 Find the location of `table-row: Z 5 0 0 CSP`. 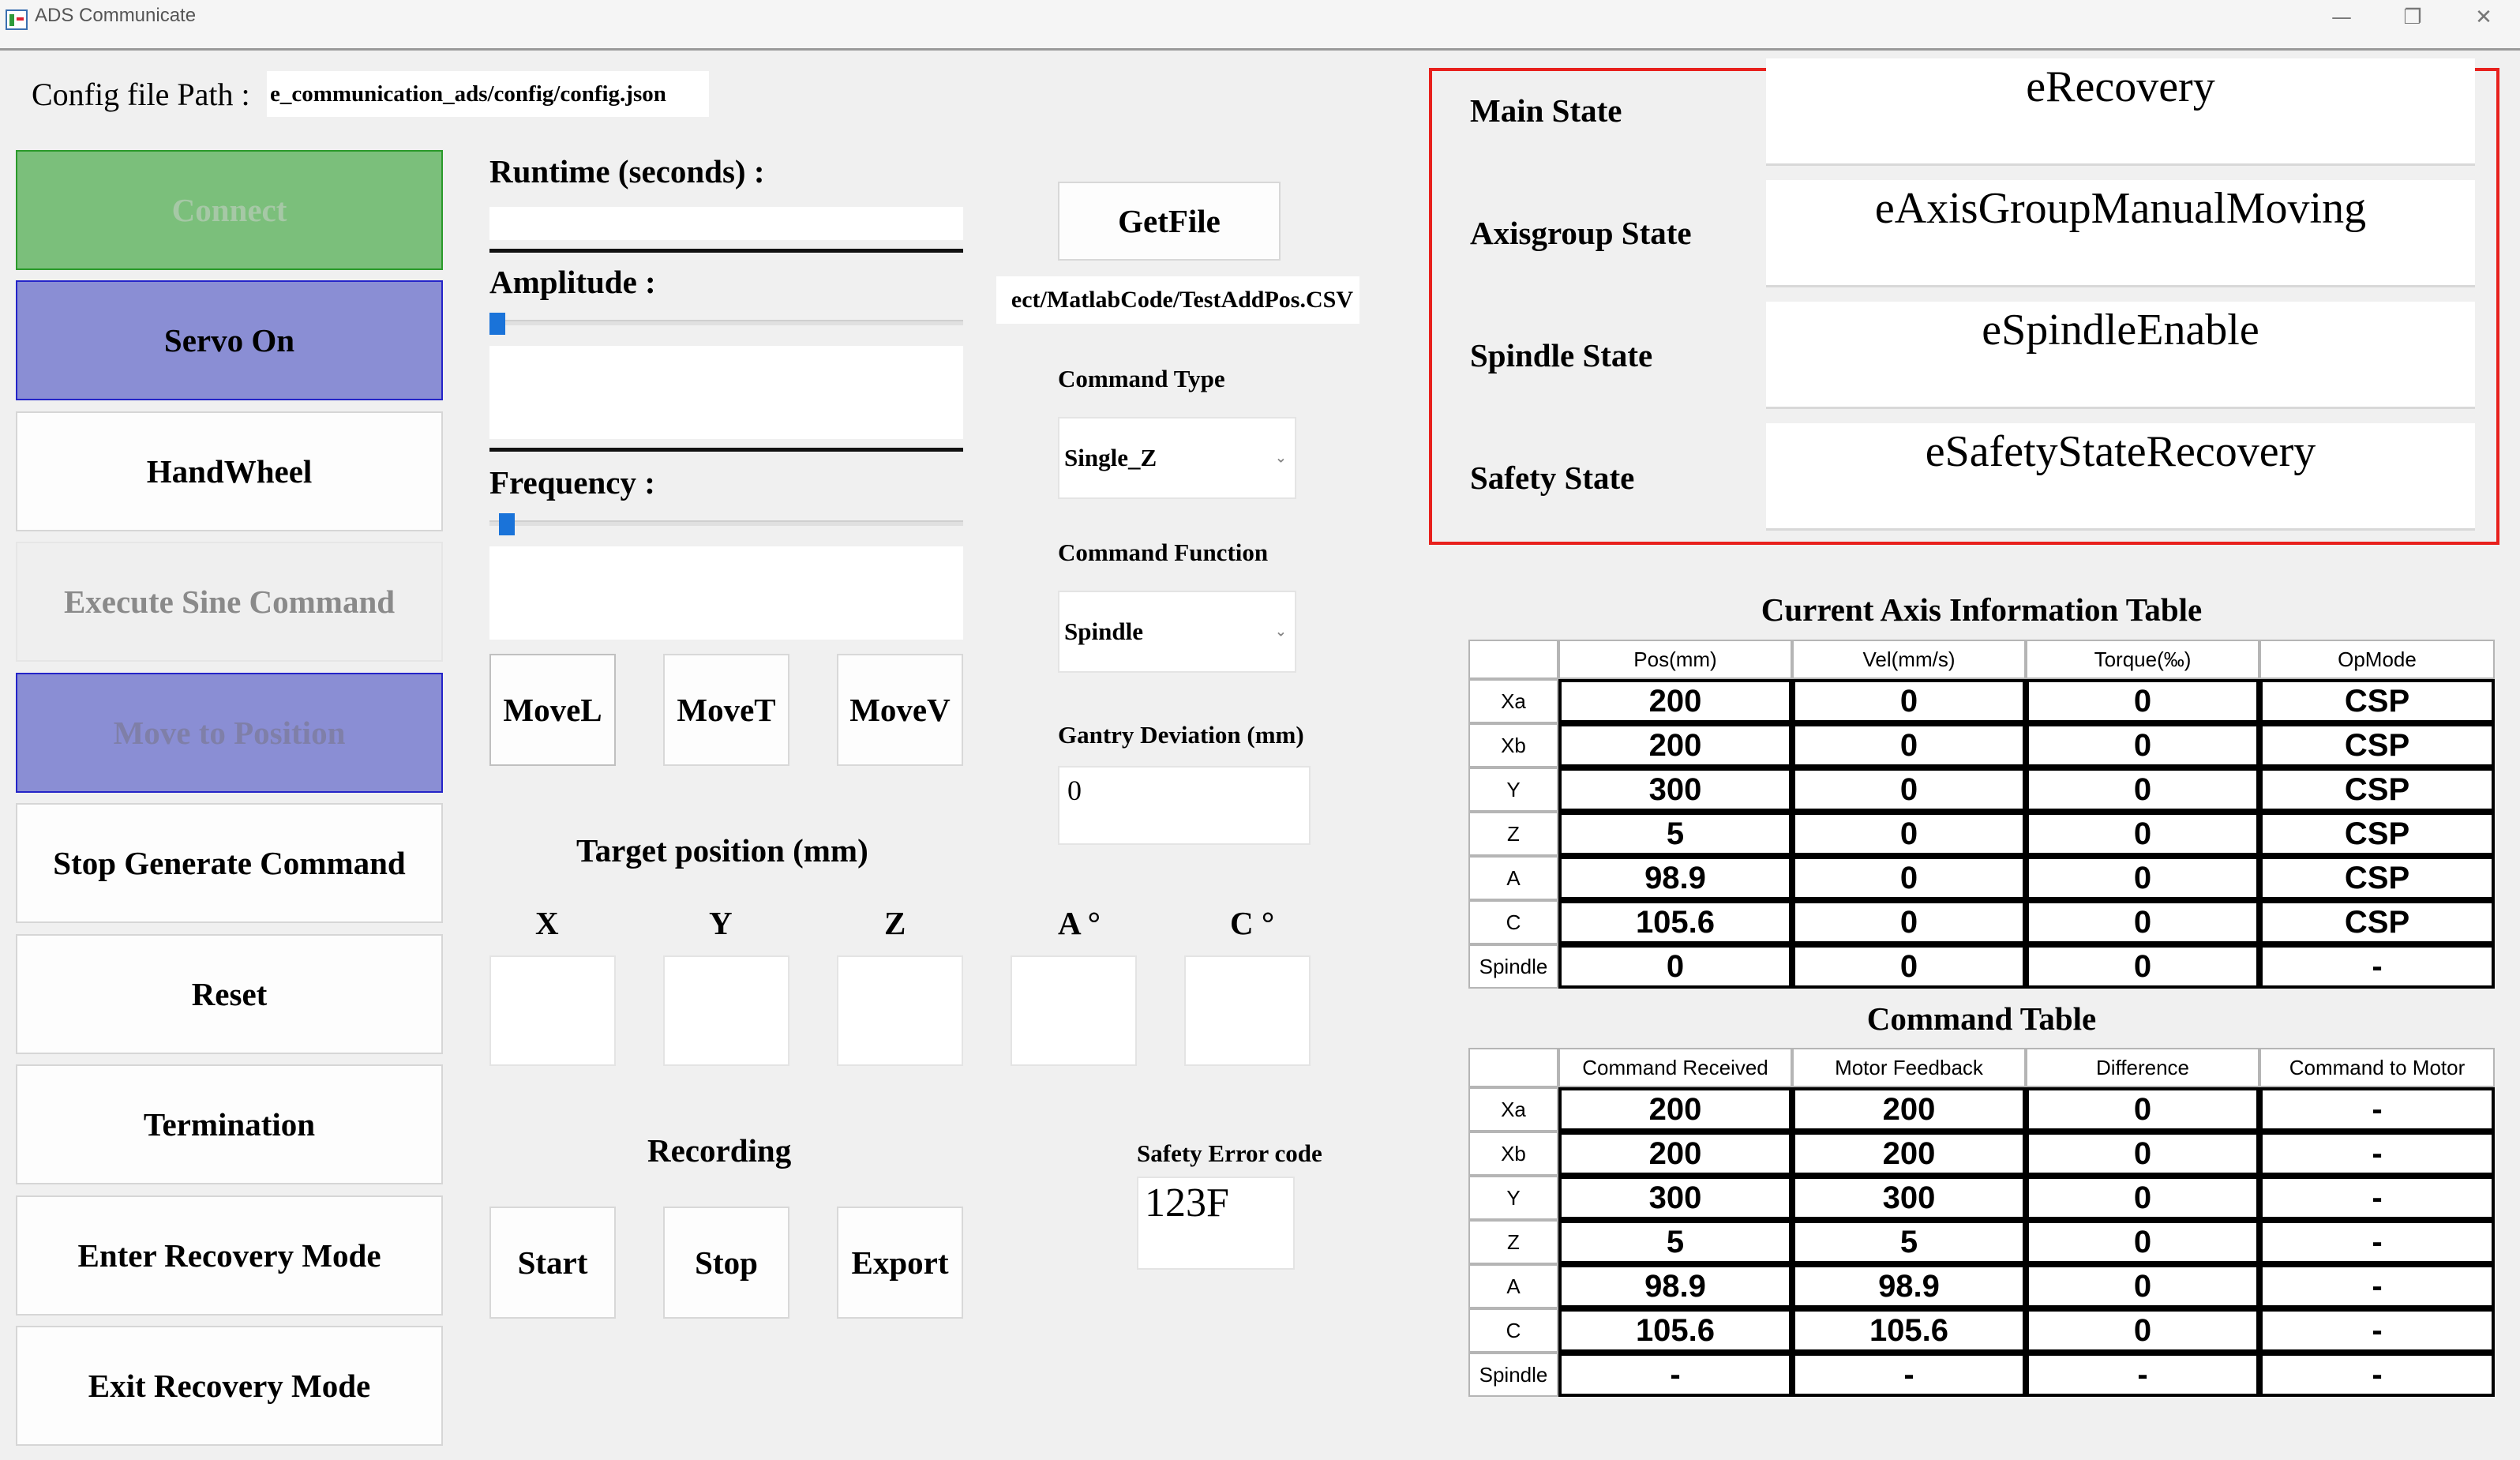

table-row: Z 5 0 0 CSP is located at coordinates (1981, 834).